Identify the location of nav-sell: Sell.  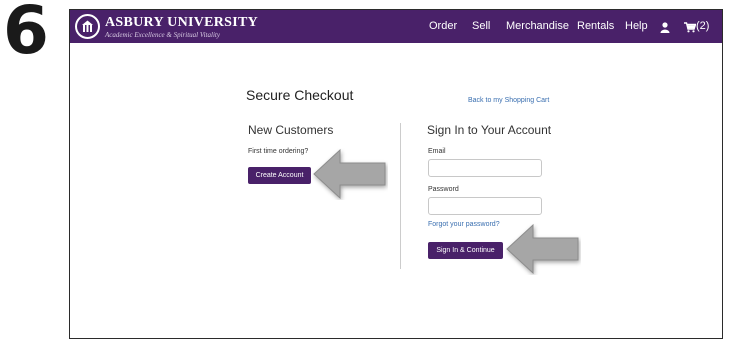
(481, 26).